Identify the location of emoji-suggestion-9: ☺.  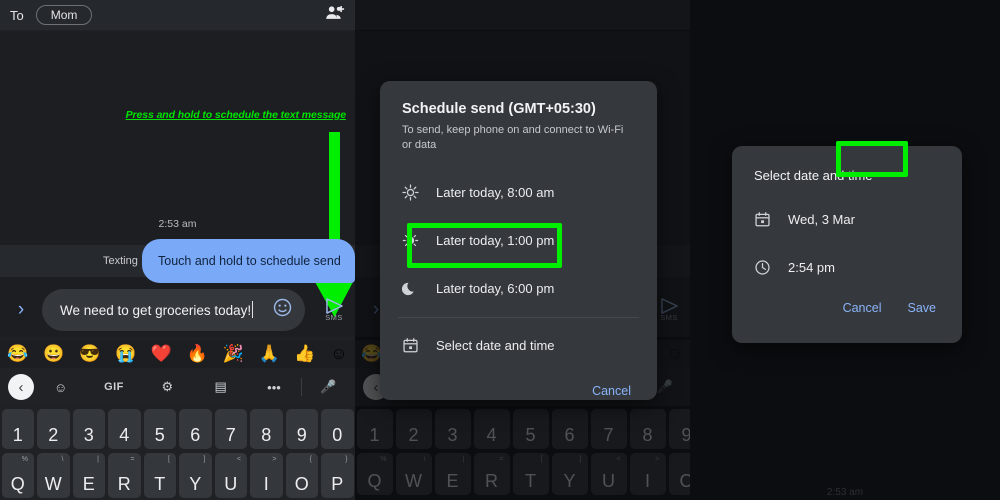
(338, 354).